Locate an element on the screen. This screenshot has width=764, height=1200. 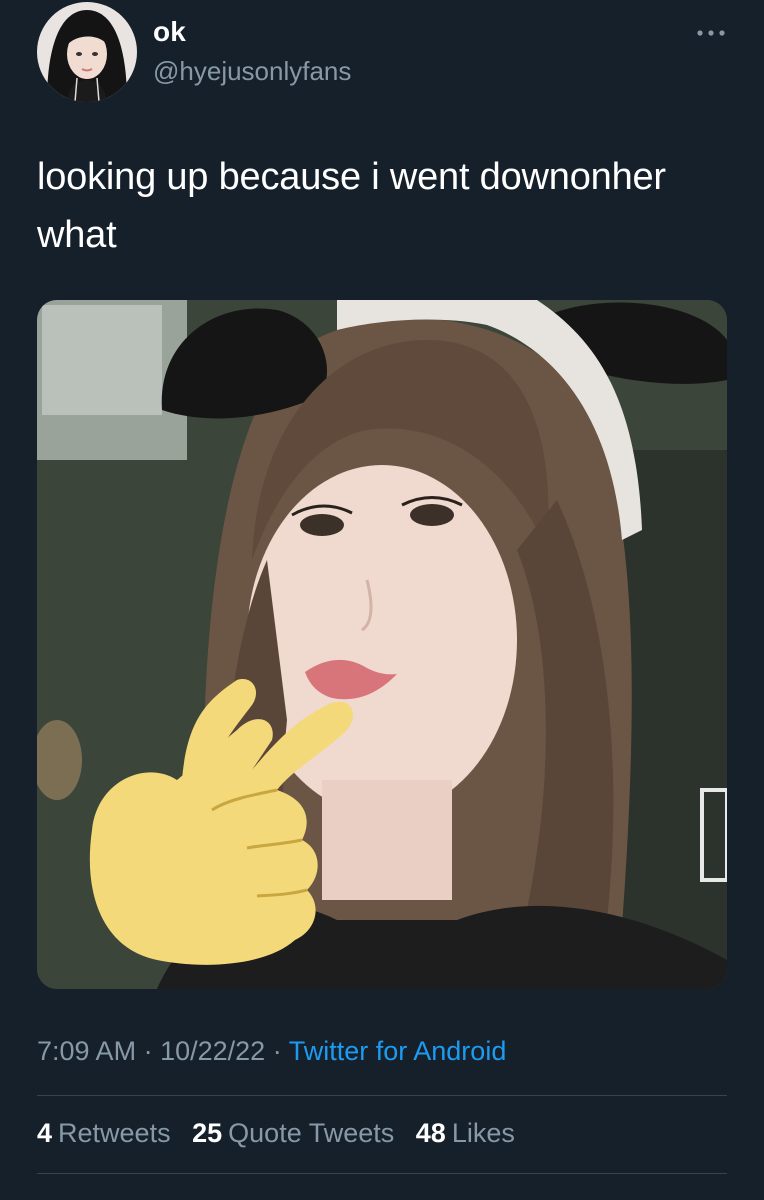
retweets-count: 4 is located at coordinates (45, 1133).